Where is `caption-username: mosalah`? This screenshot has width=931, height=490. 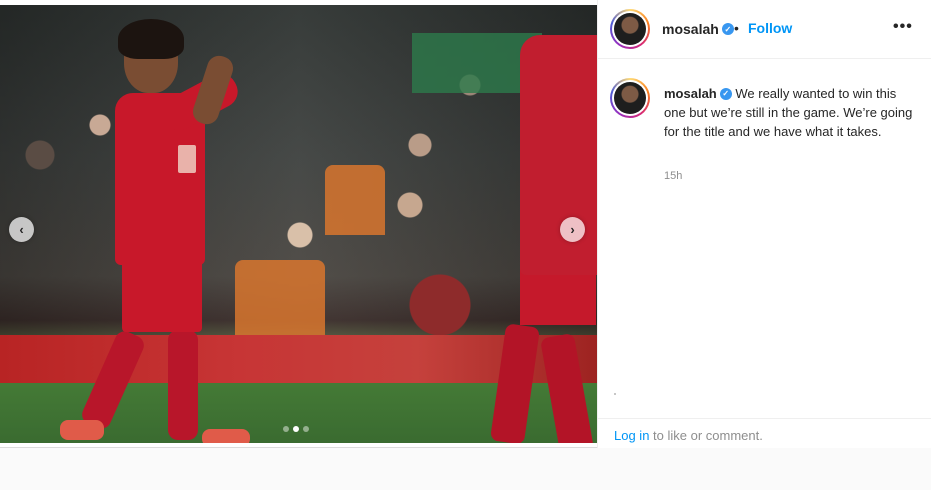
caption-username: mosalah is located at coordinates (690, 93).